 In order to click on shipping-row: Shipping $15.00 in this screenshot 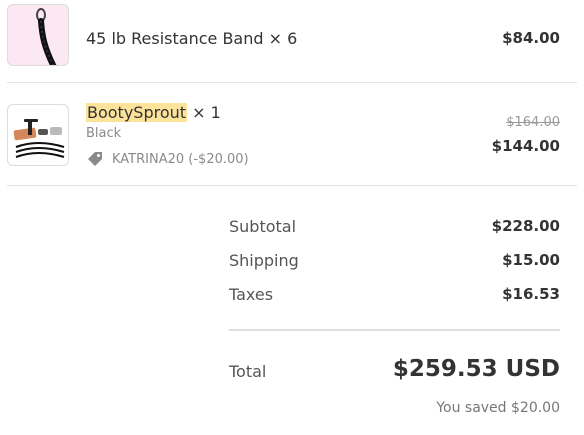, I will do `click(394, 260)`.